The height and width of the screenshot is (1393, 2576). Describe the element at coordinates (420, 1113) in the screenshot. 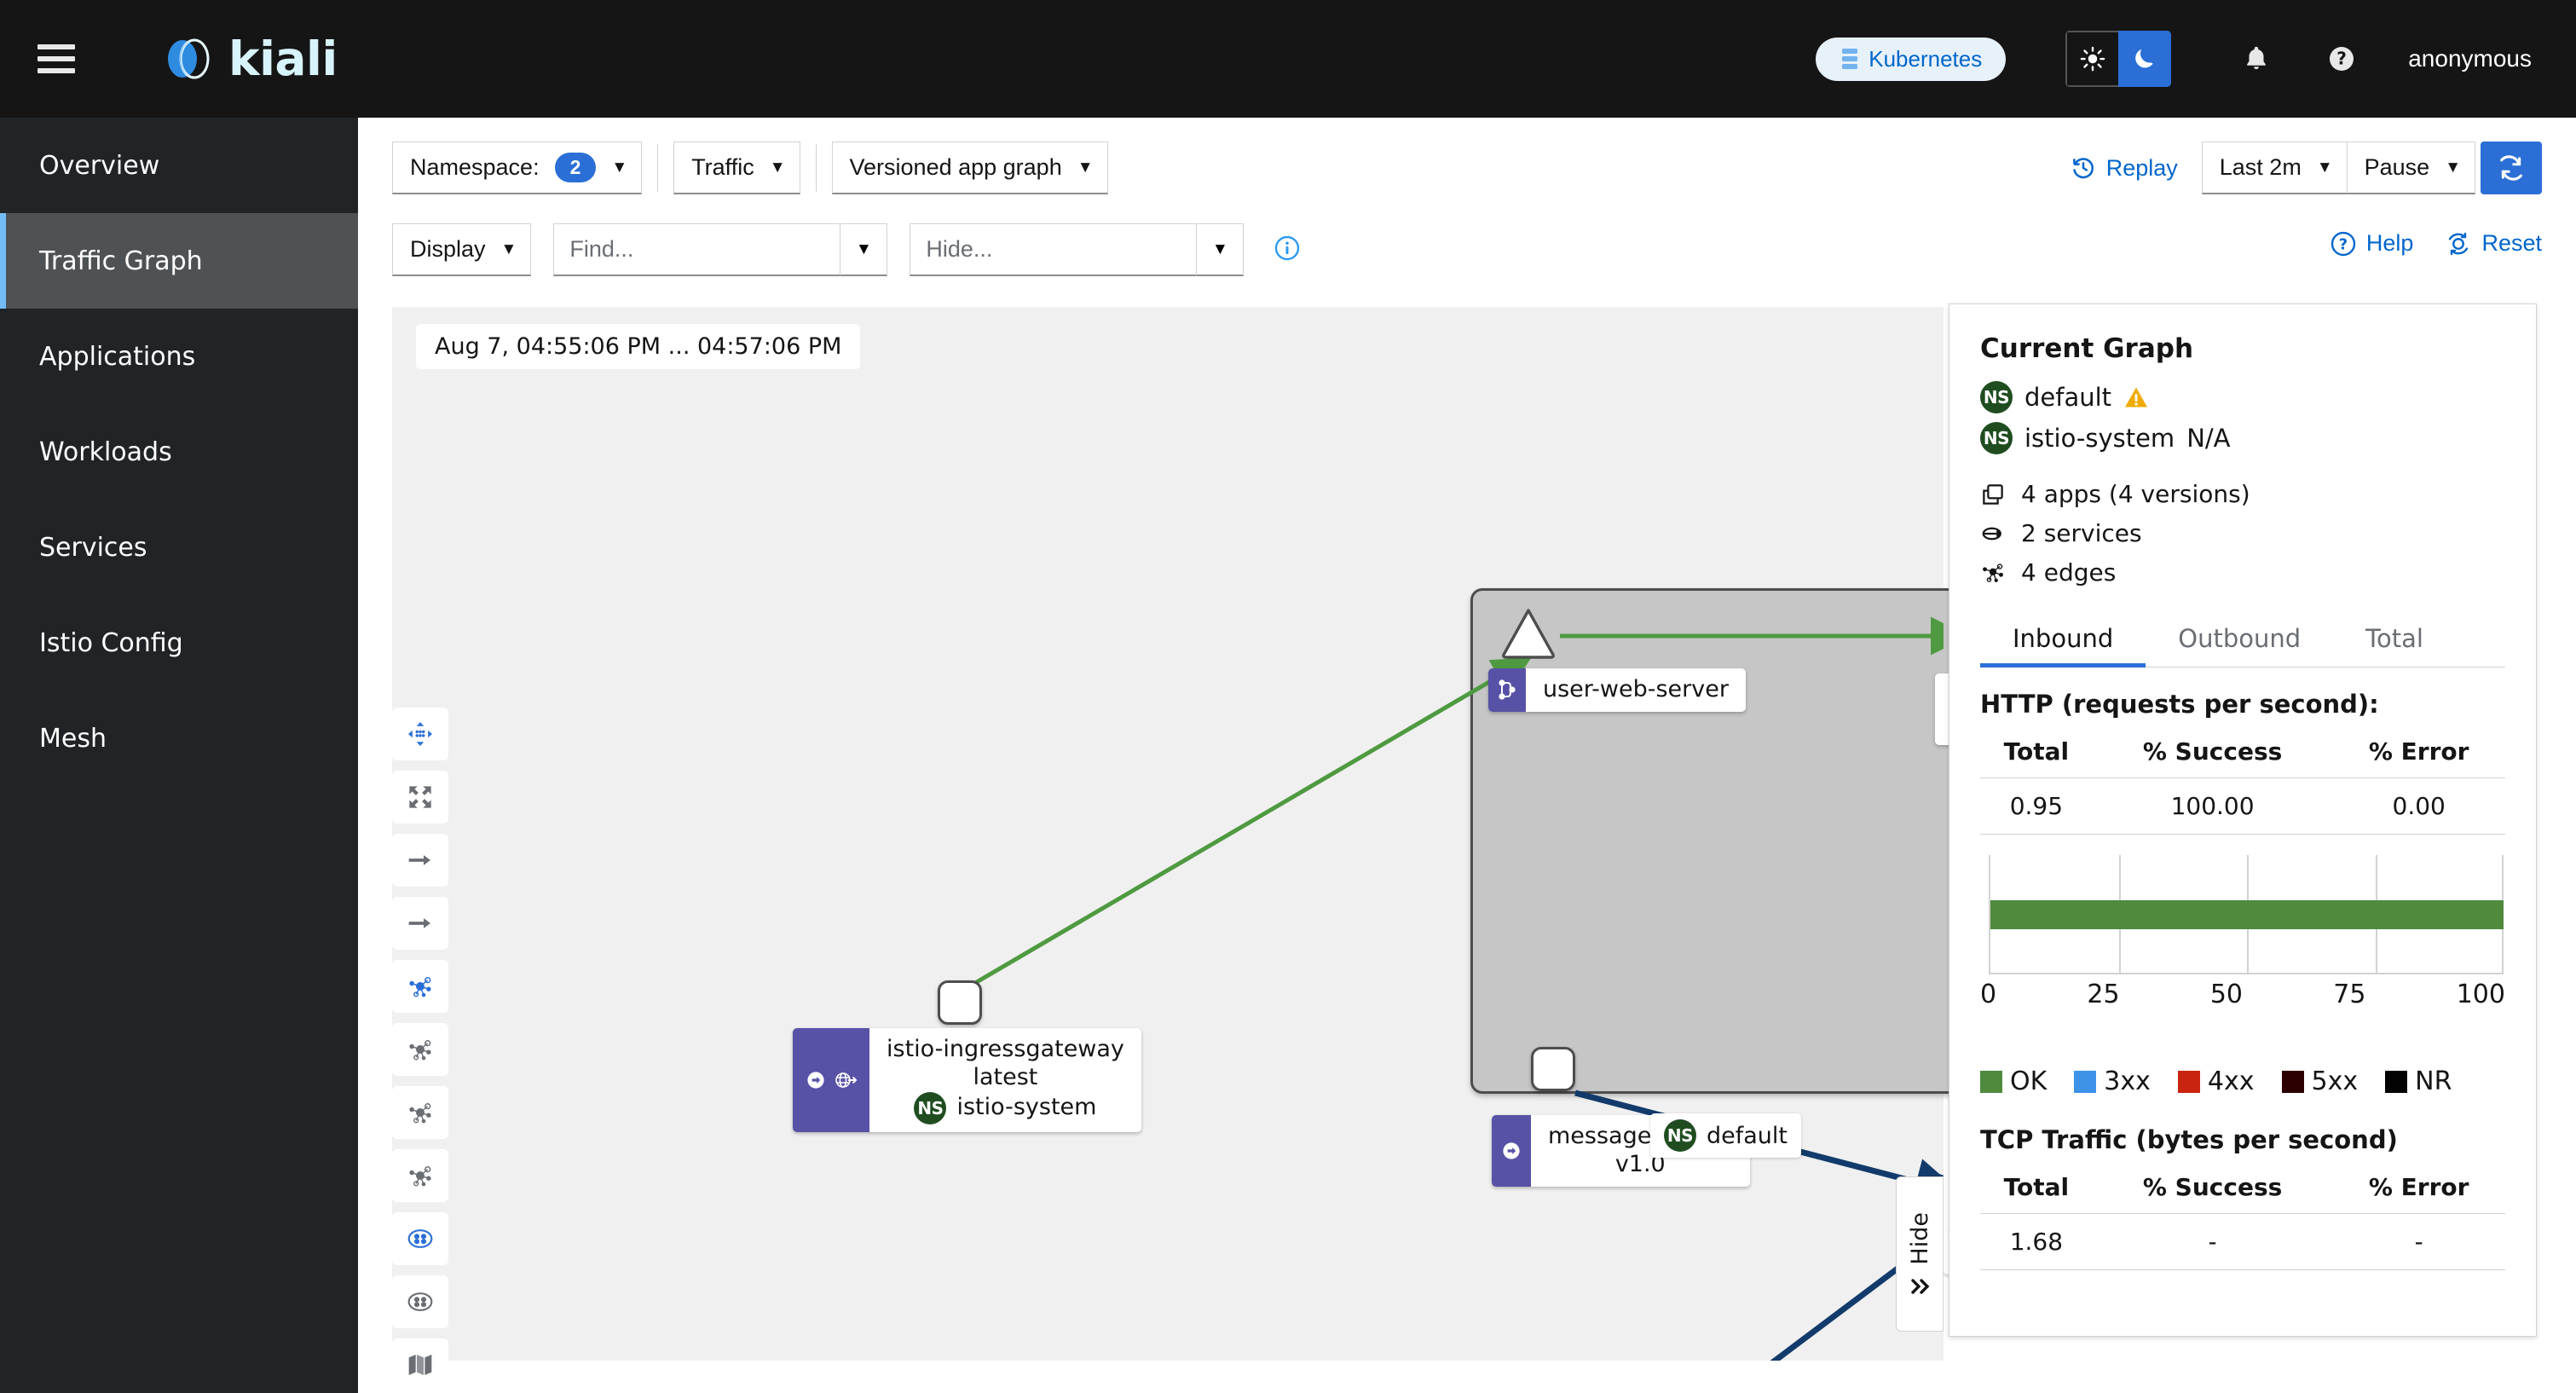

I see `graph-layout-grid-icon` at that location.